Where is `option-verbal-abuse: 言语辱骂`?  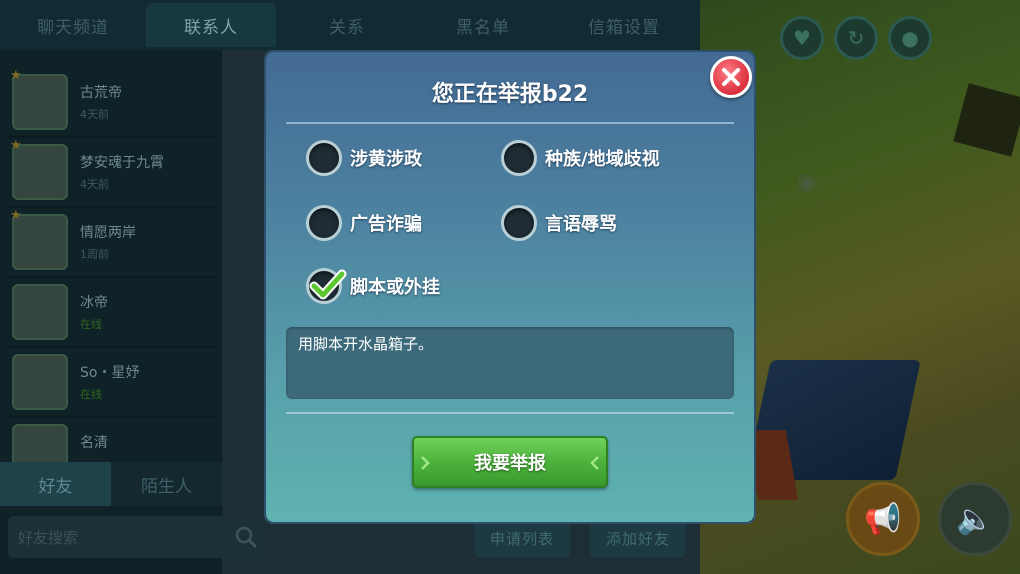
option-verbal-abuse: 言语辱骂 is located at coordinates (559, 223).